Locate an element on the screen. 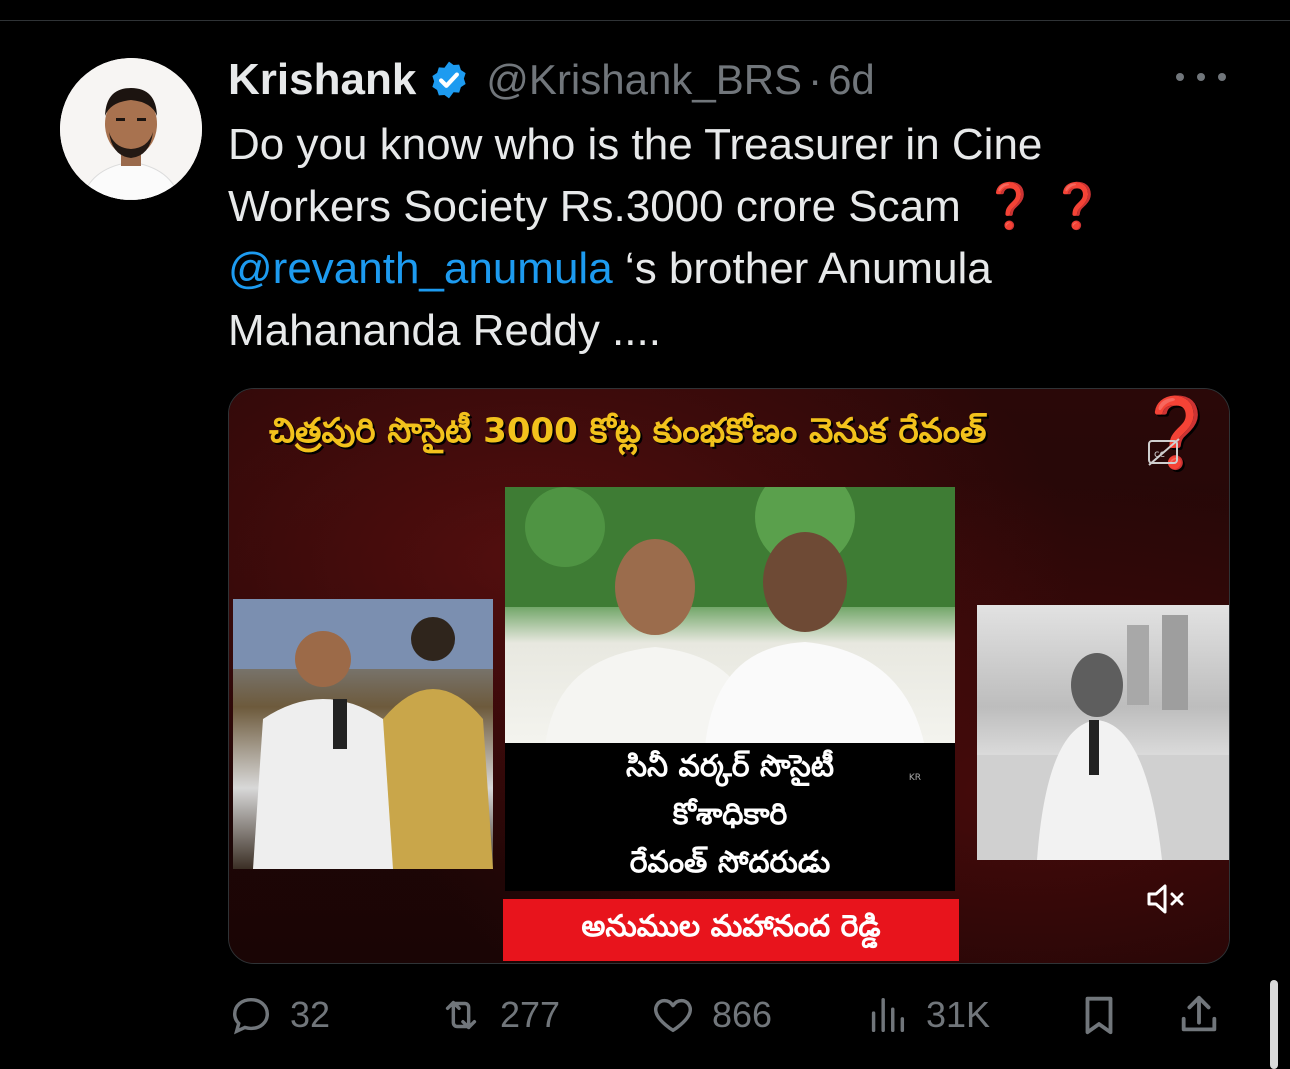  share-button is located at coordinates (1207, 1015).